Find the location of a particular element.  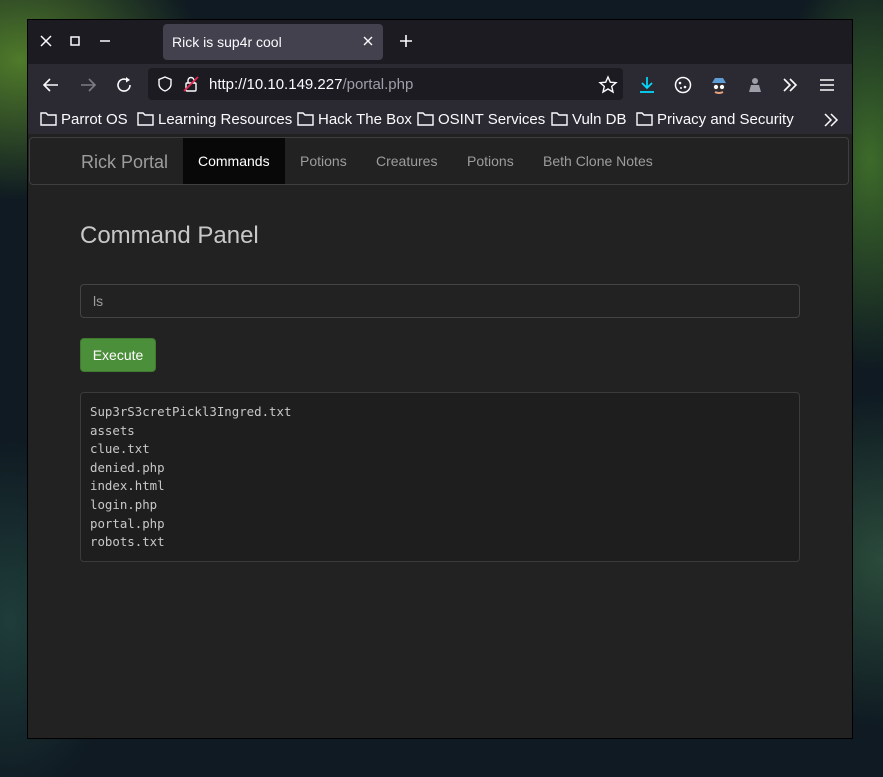

tab-strip: Rick is sup4r cool is located at coordinates (440, 42).